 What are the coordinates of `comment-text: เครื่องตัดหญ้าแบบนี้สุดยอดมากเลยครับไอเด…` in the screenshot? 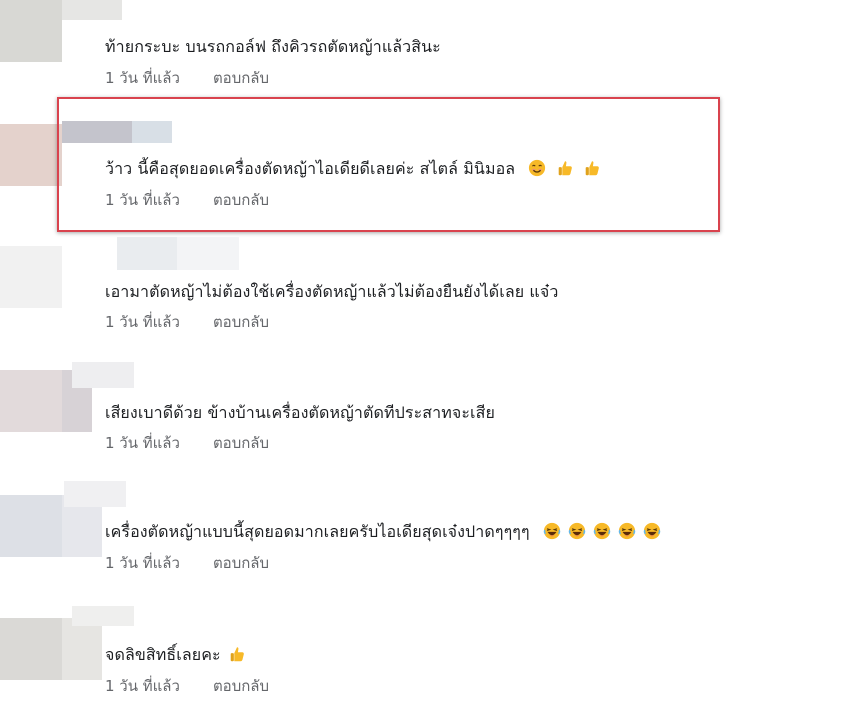 It's located at (383, 532).